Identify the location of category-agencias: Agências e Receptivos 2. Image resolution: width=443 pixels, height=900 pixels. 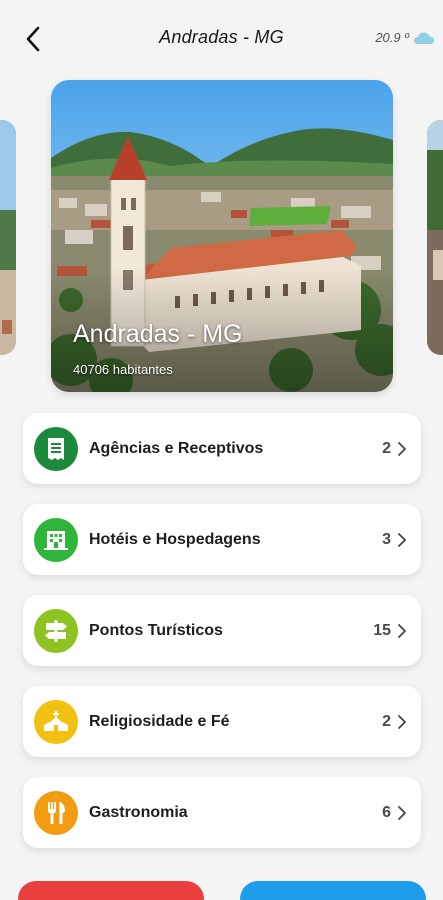
(222, 448).